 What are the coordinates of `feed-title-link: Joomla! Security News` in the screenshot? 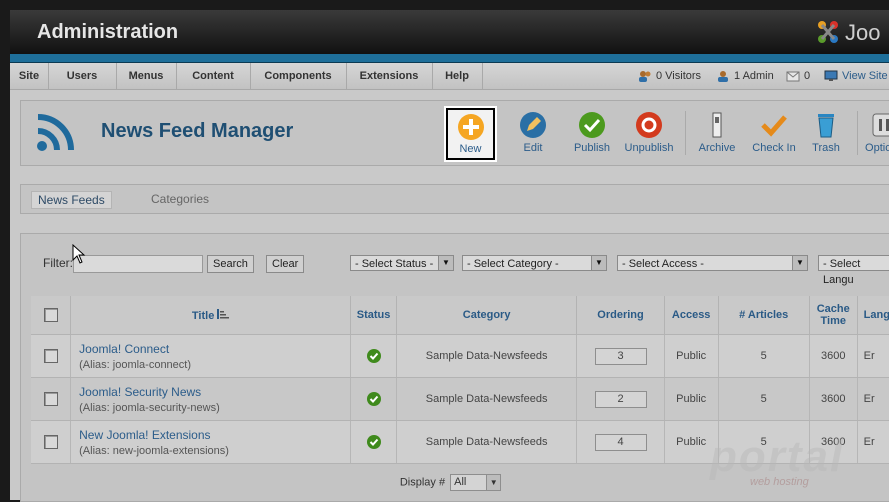 It's located at (214, 392).